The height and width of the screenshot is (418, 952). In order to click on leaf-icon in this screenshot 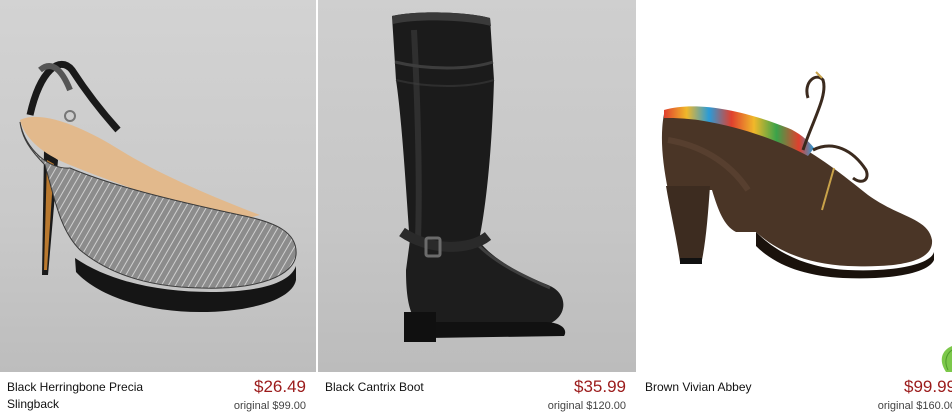, I will do `click(946, 359)`.